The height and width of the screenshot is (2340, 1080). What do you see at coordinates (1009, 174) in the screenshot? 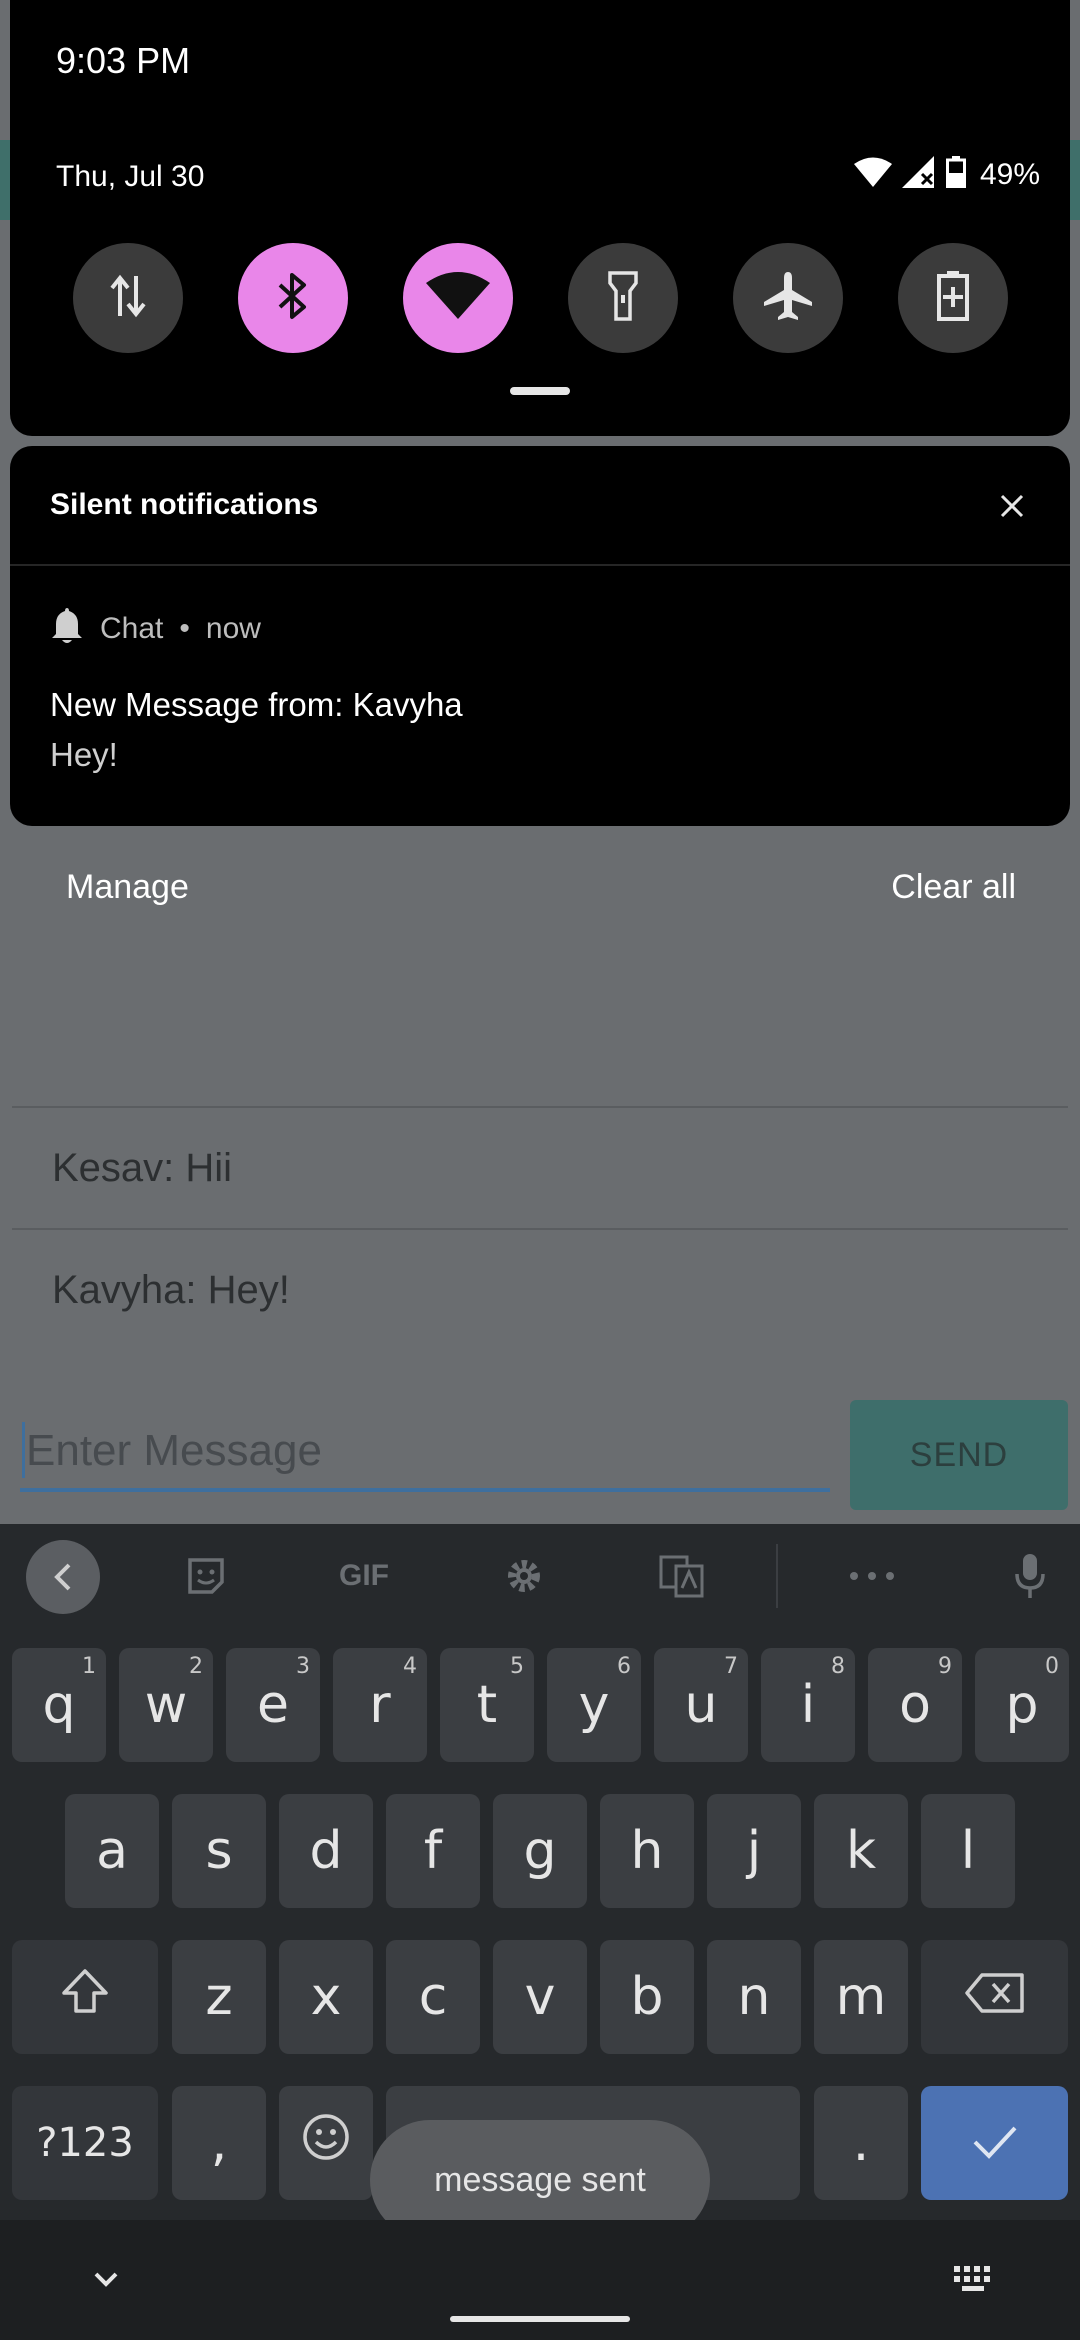
I see `battery-percent: 49%` at bounding box center [1009, 174].